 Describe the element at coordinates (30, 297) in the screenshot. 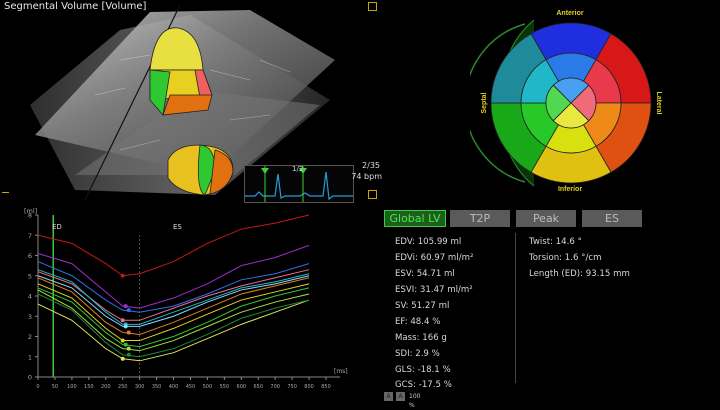

I see `y-tick-label: 4` at that location.